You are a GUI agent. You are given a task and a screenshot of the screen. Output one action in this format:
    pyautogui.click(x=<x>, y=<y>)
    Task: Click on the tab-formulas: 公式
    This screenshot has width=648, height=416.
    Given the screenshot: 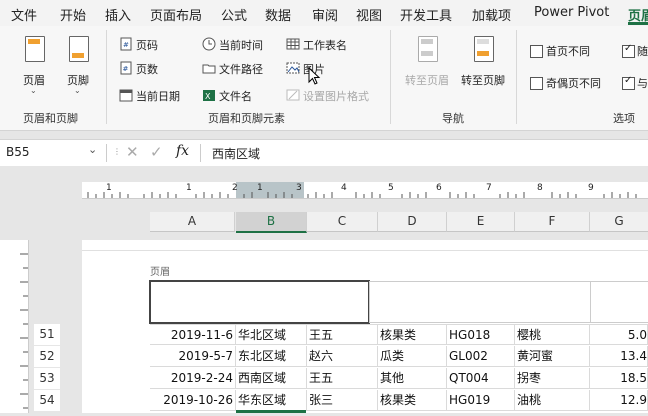 What is the action you would take?
    pyautogui.click(x=234, y=14)
    